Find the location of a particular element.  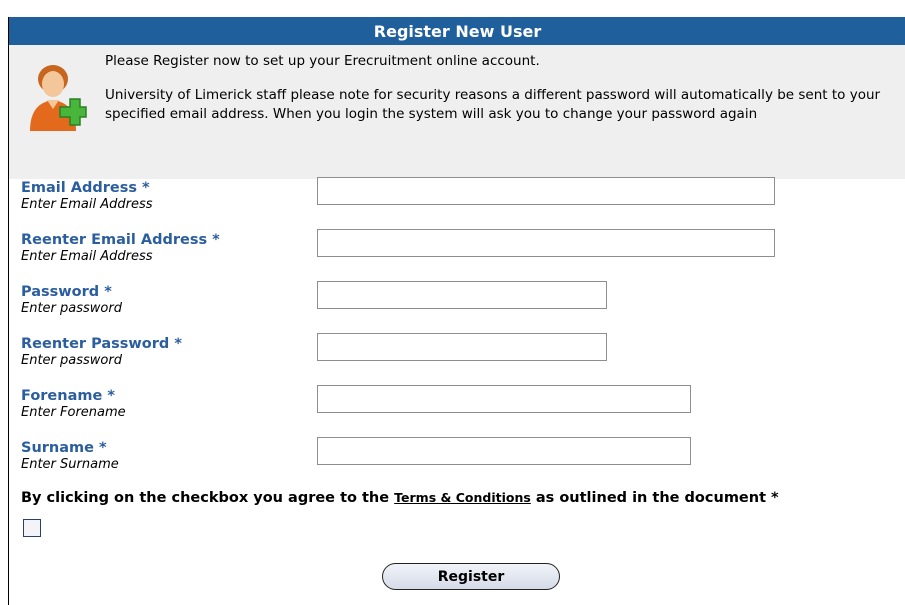

email-input is located at coordinates (546, 191).